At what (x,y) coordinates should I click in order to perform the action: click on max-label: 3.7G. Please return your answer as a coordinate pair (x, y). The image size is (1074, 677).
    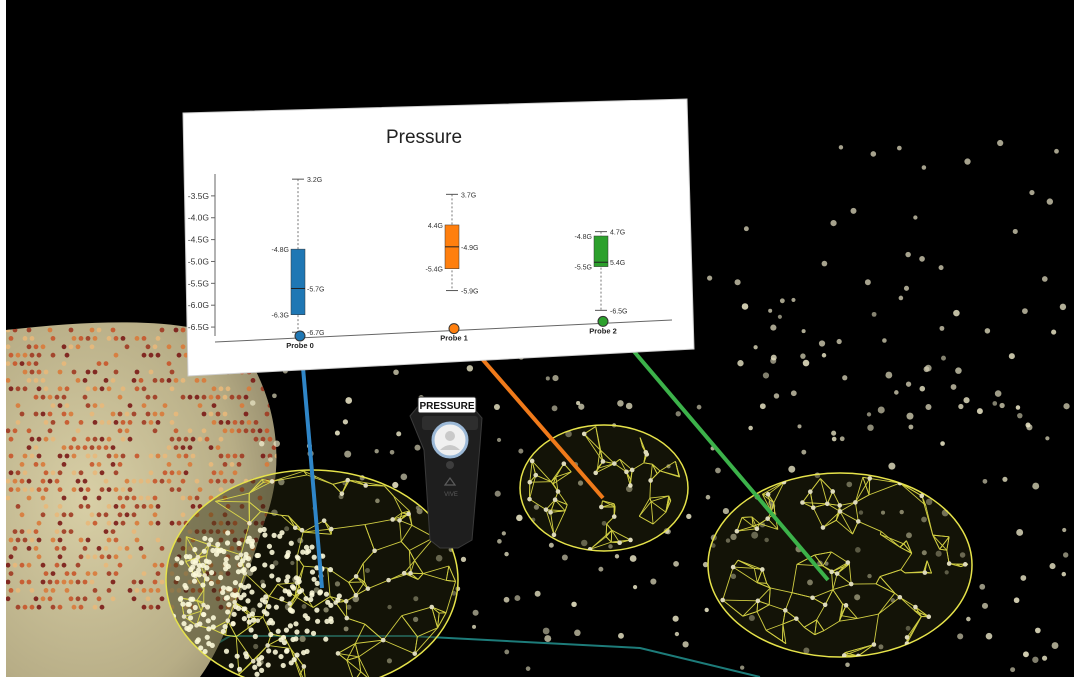
    Looking at the image, I should click on (468, 195).